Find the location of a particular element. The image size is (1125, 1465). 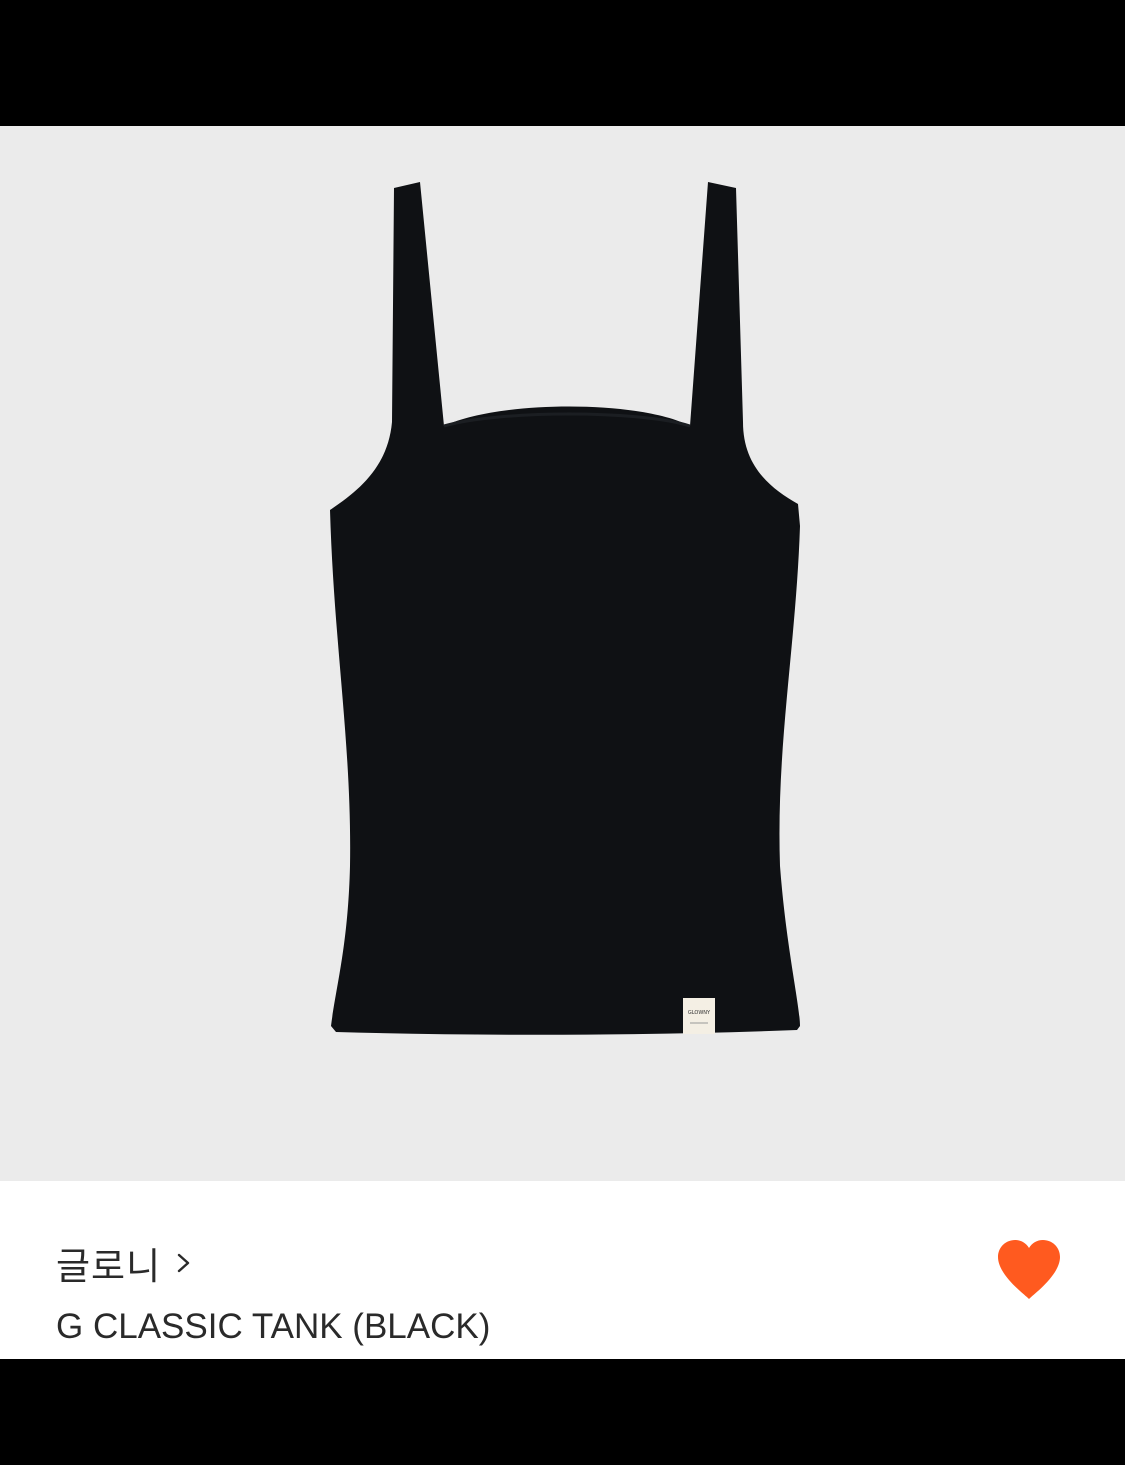

garment-brand-tag is located at coordinates (699, 1016).